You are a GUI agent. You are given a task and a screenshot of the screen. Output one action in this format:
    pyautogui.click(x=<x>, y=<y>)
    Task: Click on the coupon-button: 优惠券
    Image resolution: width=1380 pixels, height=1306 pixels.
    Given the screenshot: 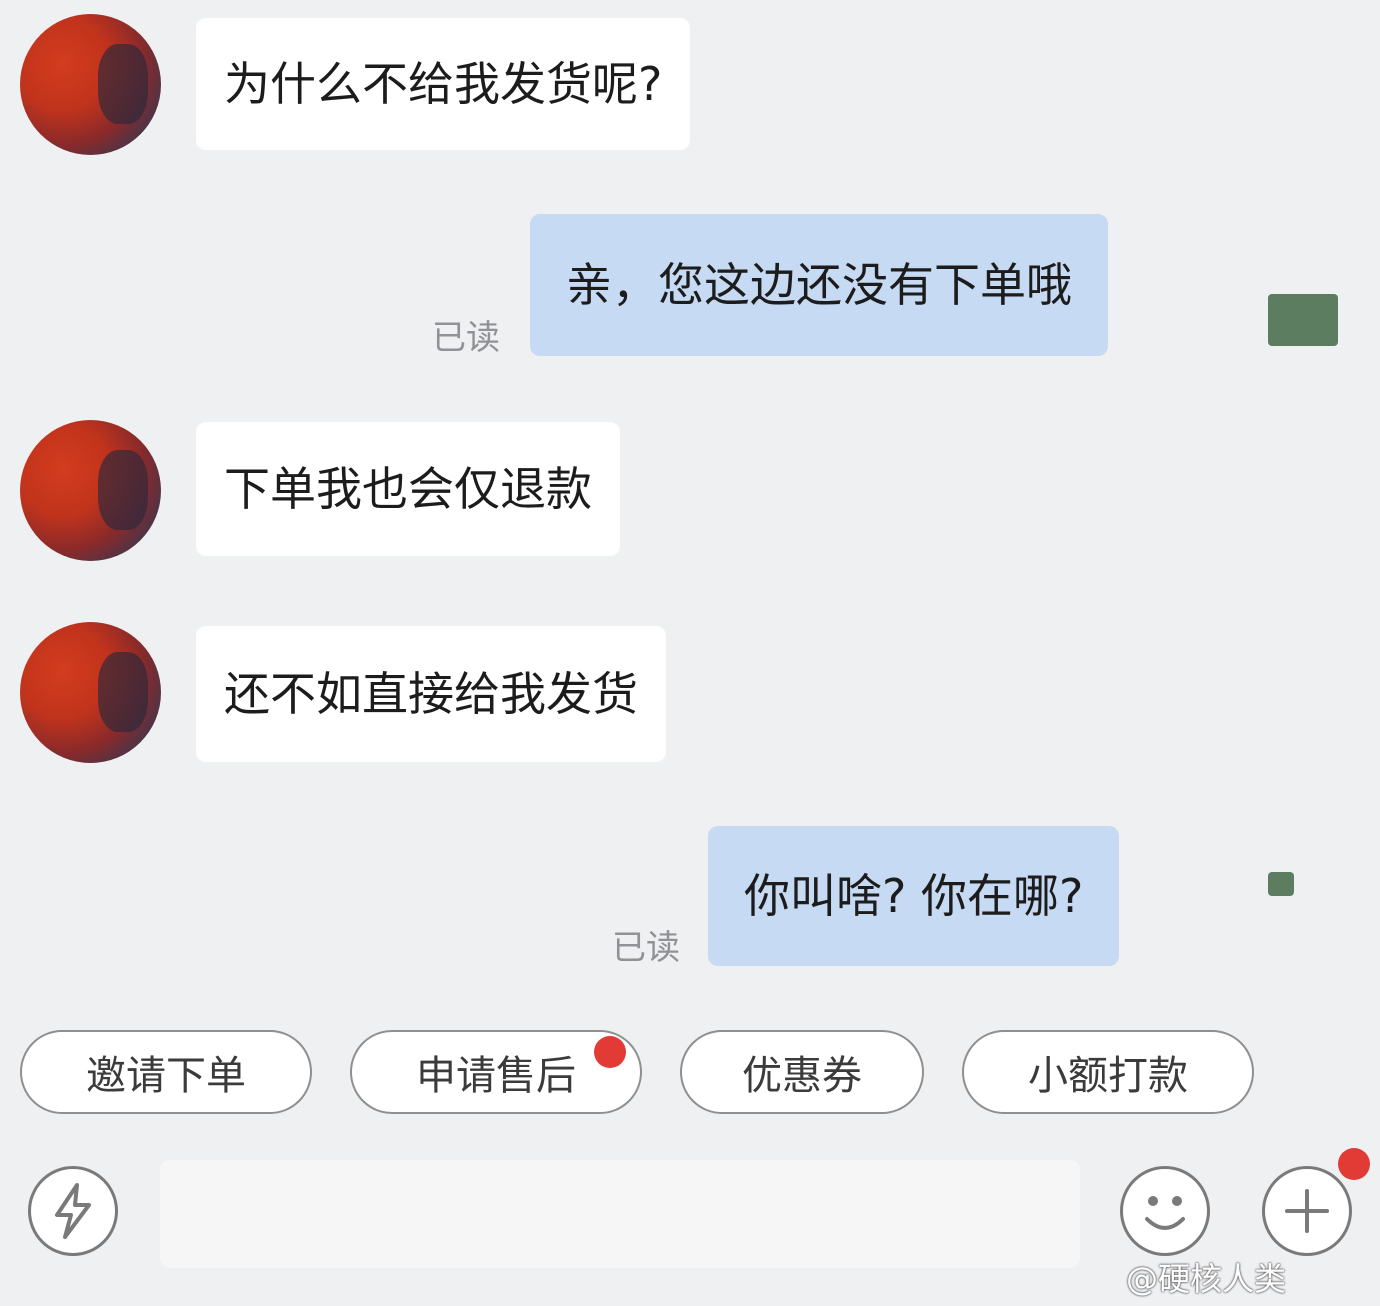 What is the action you would take?
    pyautogui.click(x=802, y=1072)
    